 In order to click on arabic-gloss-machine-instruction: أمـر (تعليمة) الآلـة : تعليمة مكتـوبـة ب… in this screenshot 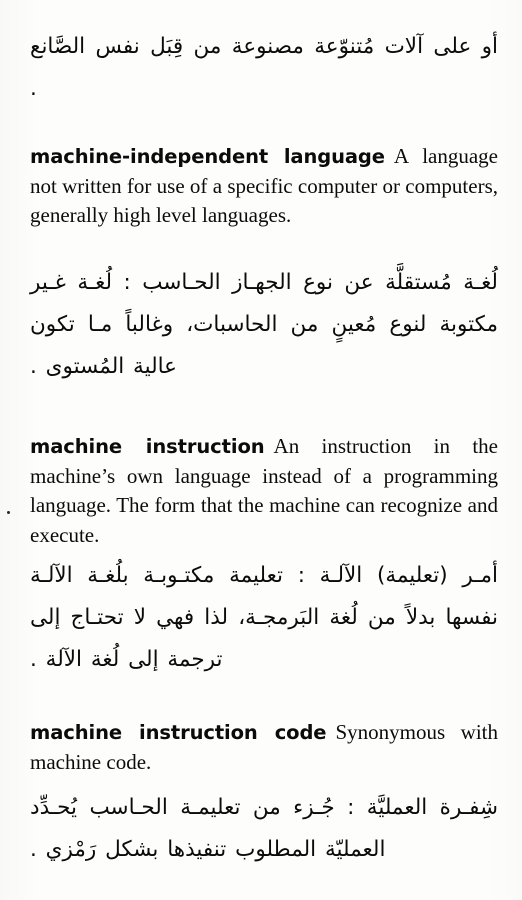, I will do `click(264, 617)`.